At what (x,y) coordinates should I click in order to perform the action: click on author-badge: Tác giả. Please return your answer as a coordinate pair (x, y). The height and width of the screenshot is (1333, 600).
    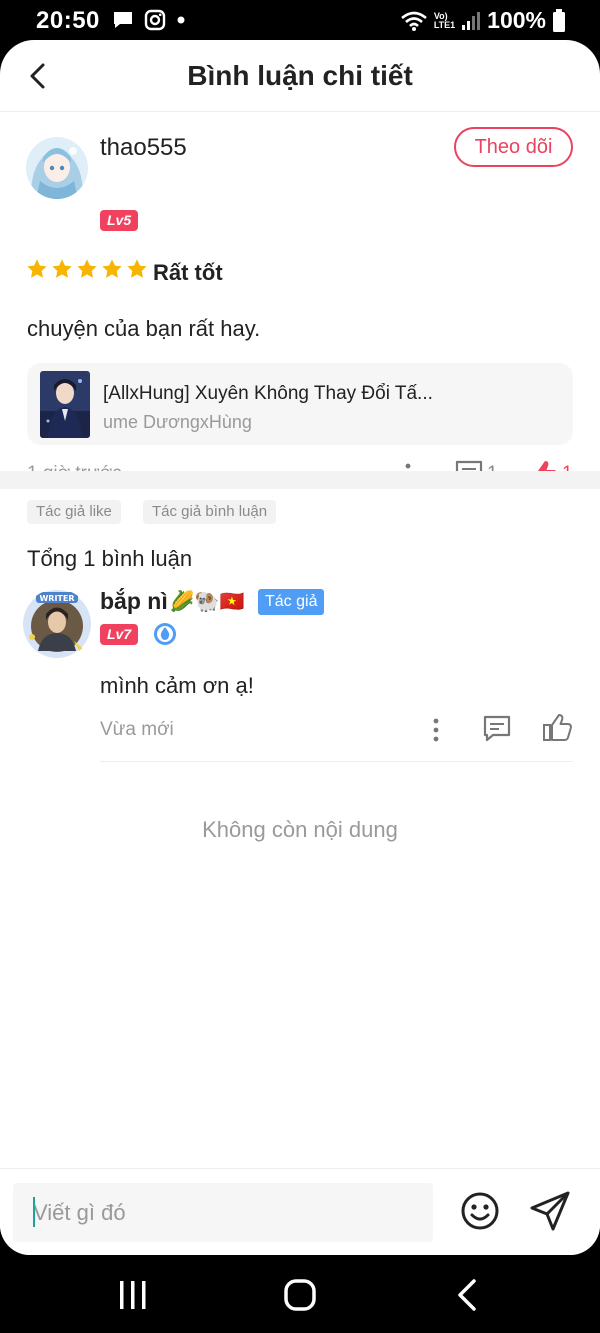
    Looking at the image, I should click on (291, 602).